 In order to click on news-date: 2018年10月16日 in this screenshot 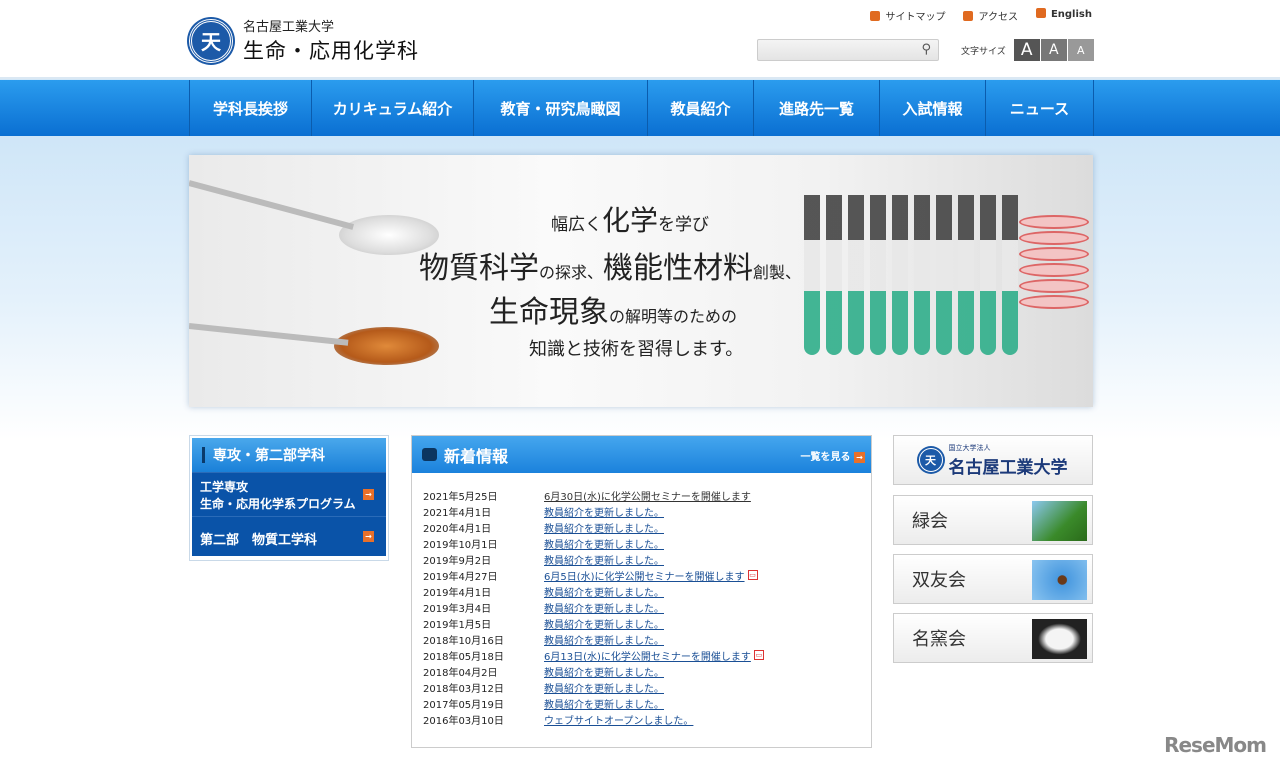, I will do `click(463, 641)`.